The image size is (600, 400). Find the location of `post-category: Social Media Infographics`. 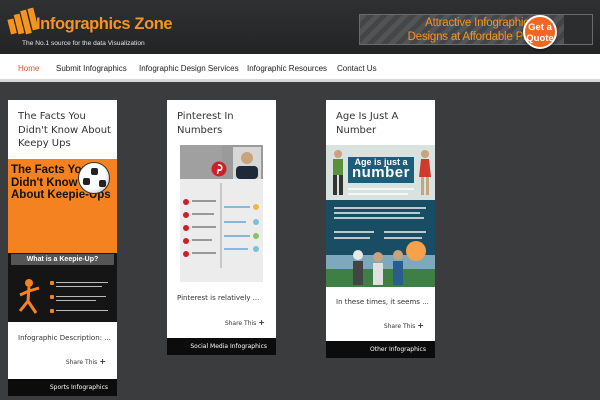

post-category: Social Media Infographics is located at coordinates (221, 346).